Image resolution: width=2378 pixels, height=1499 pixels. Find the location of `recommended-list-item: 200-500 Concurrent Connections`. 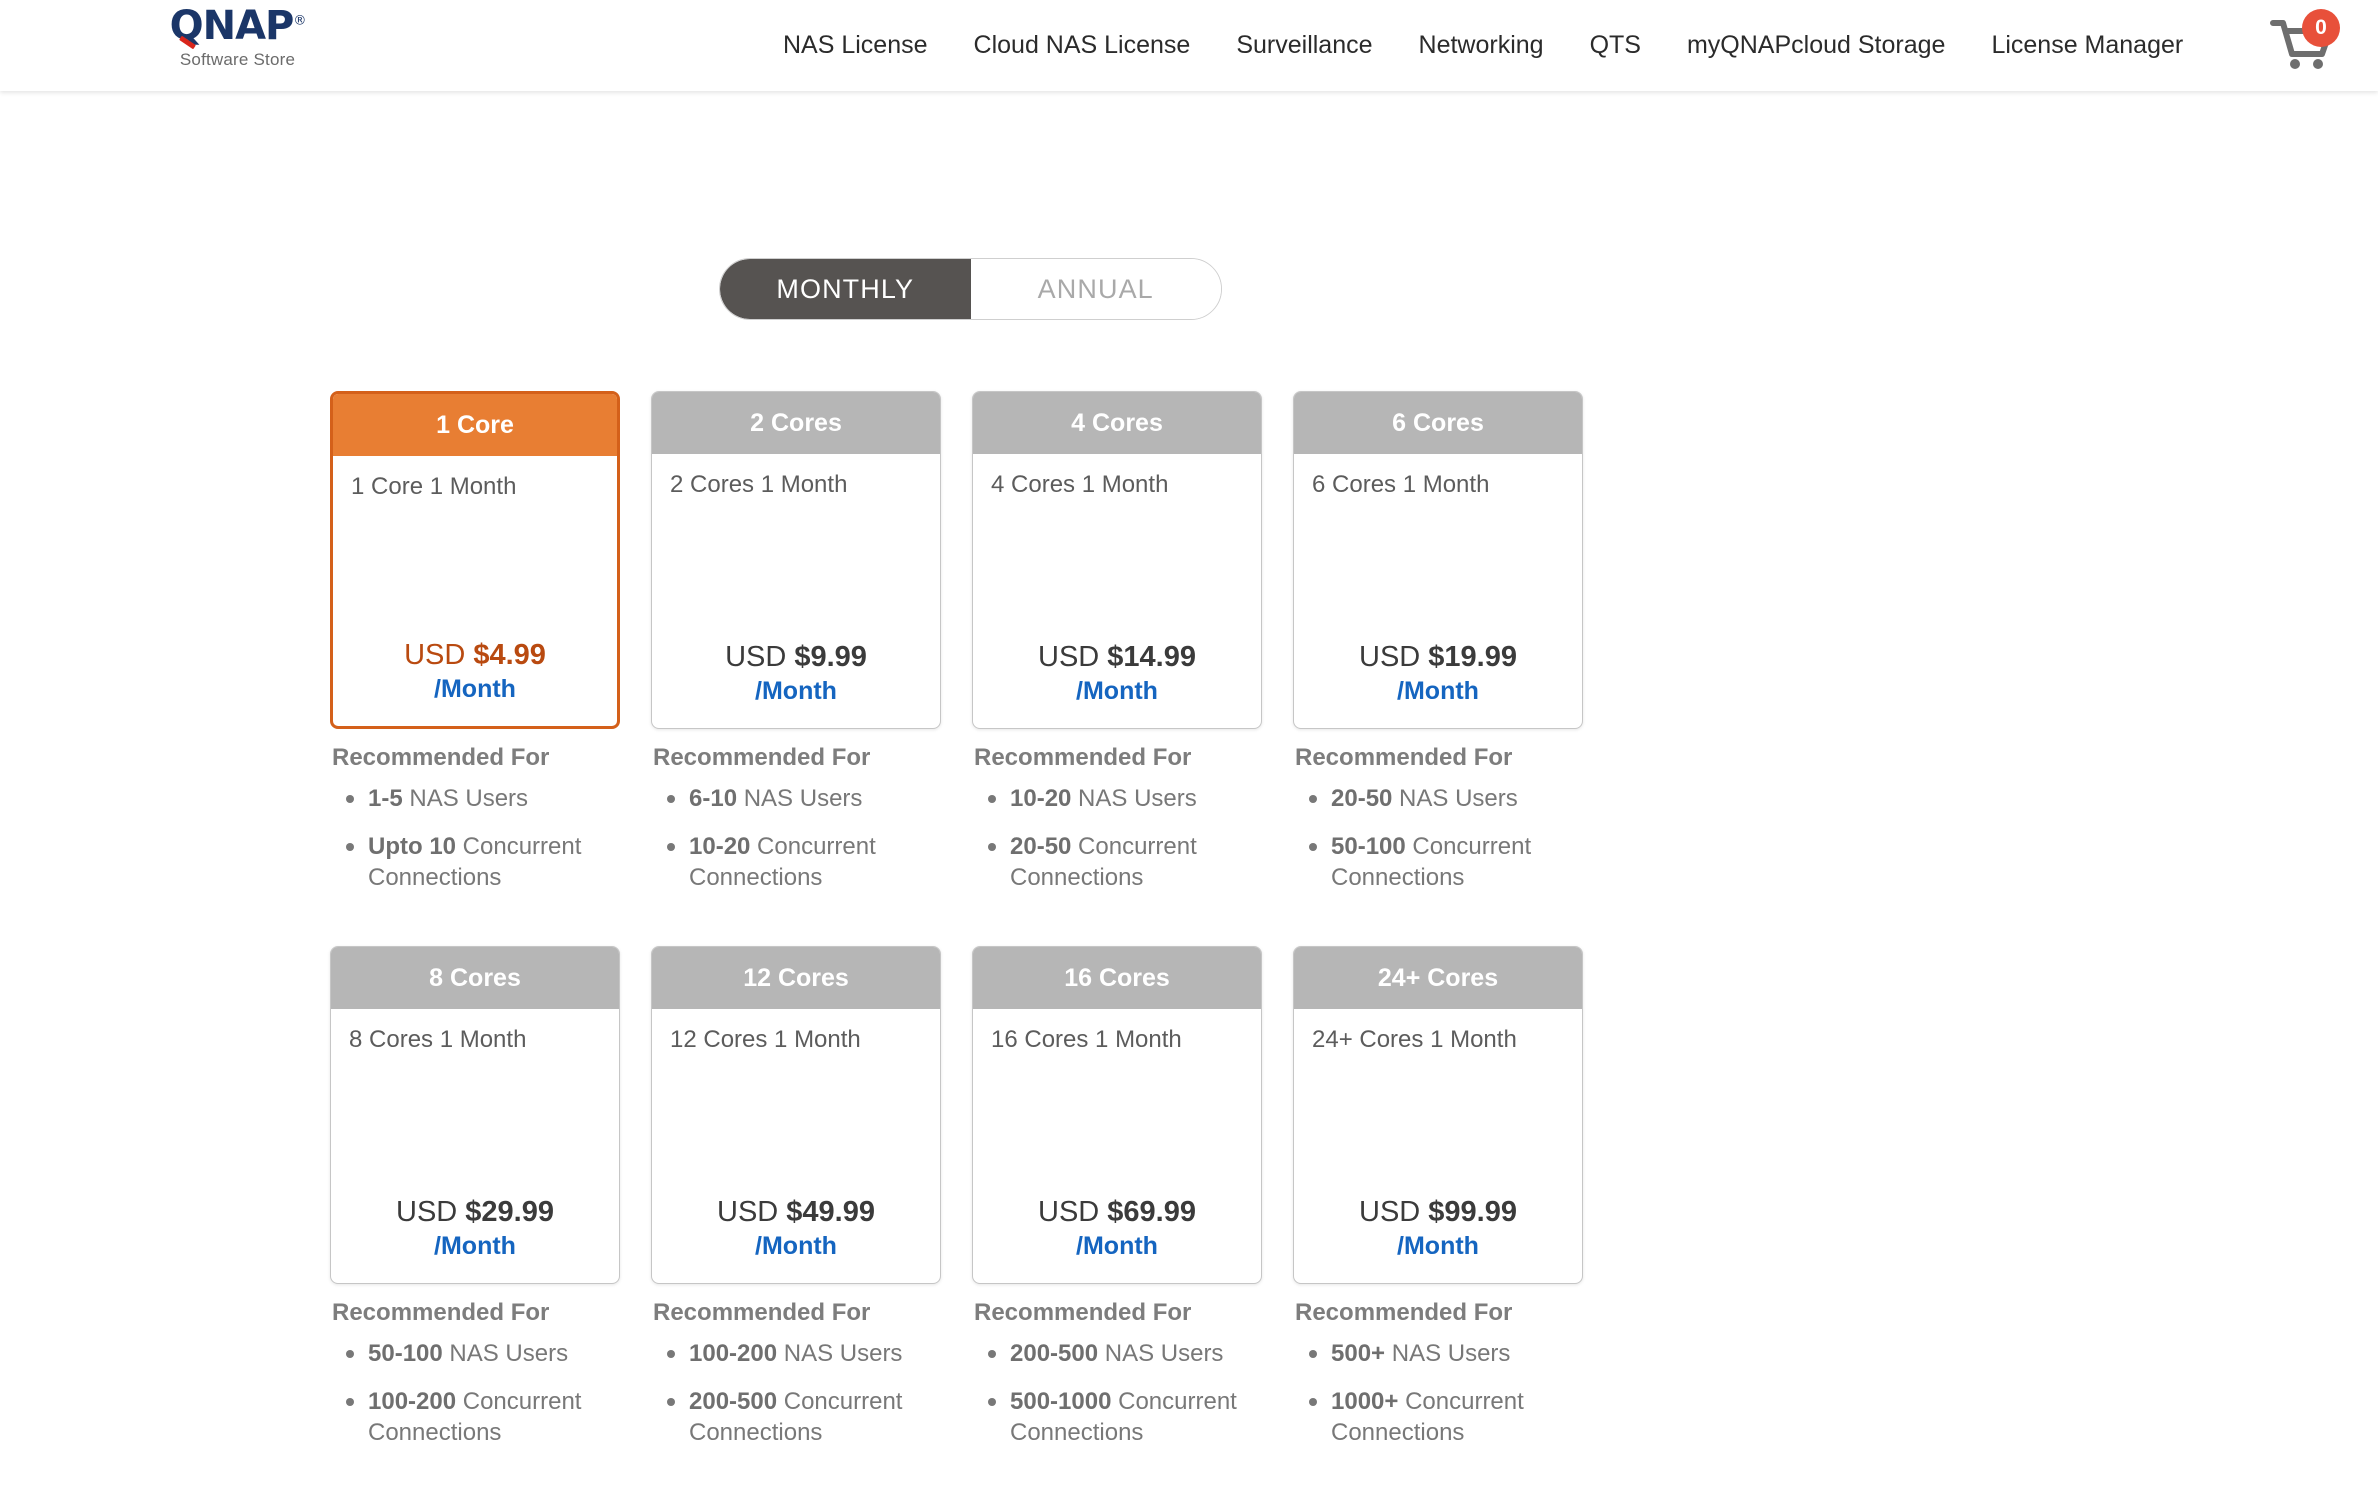

recommended-list-item: 200-500 Concurrent Connections is located at coordinates (804, 1417).